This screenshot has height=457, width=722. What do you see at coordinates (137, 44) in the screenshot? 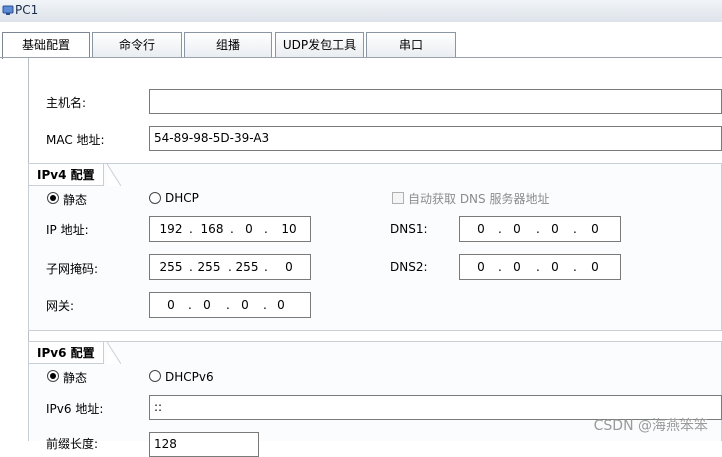
I see `tab-command-line: 命令行` at bounding box center [137, 44].